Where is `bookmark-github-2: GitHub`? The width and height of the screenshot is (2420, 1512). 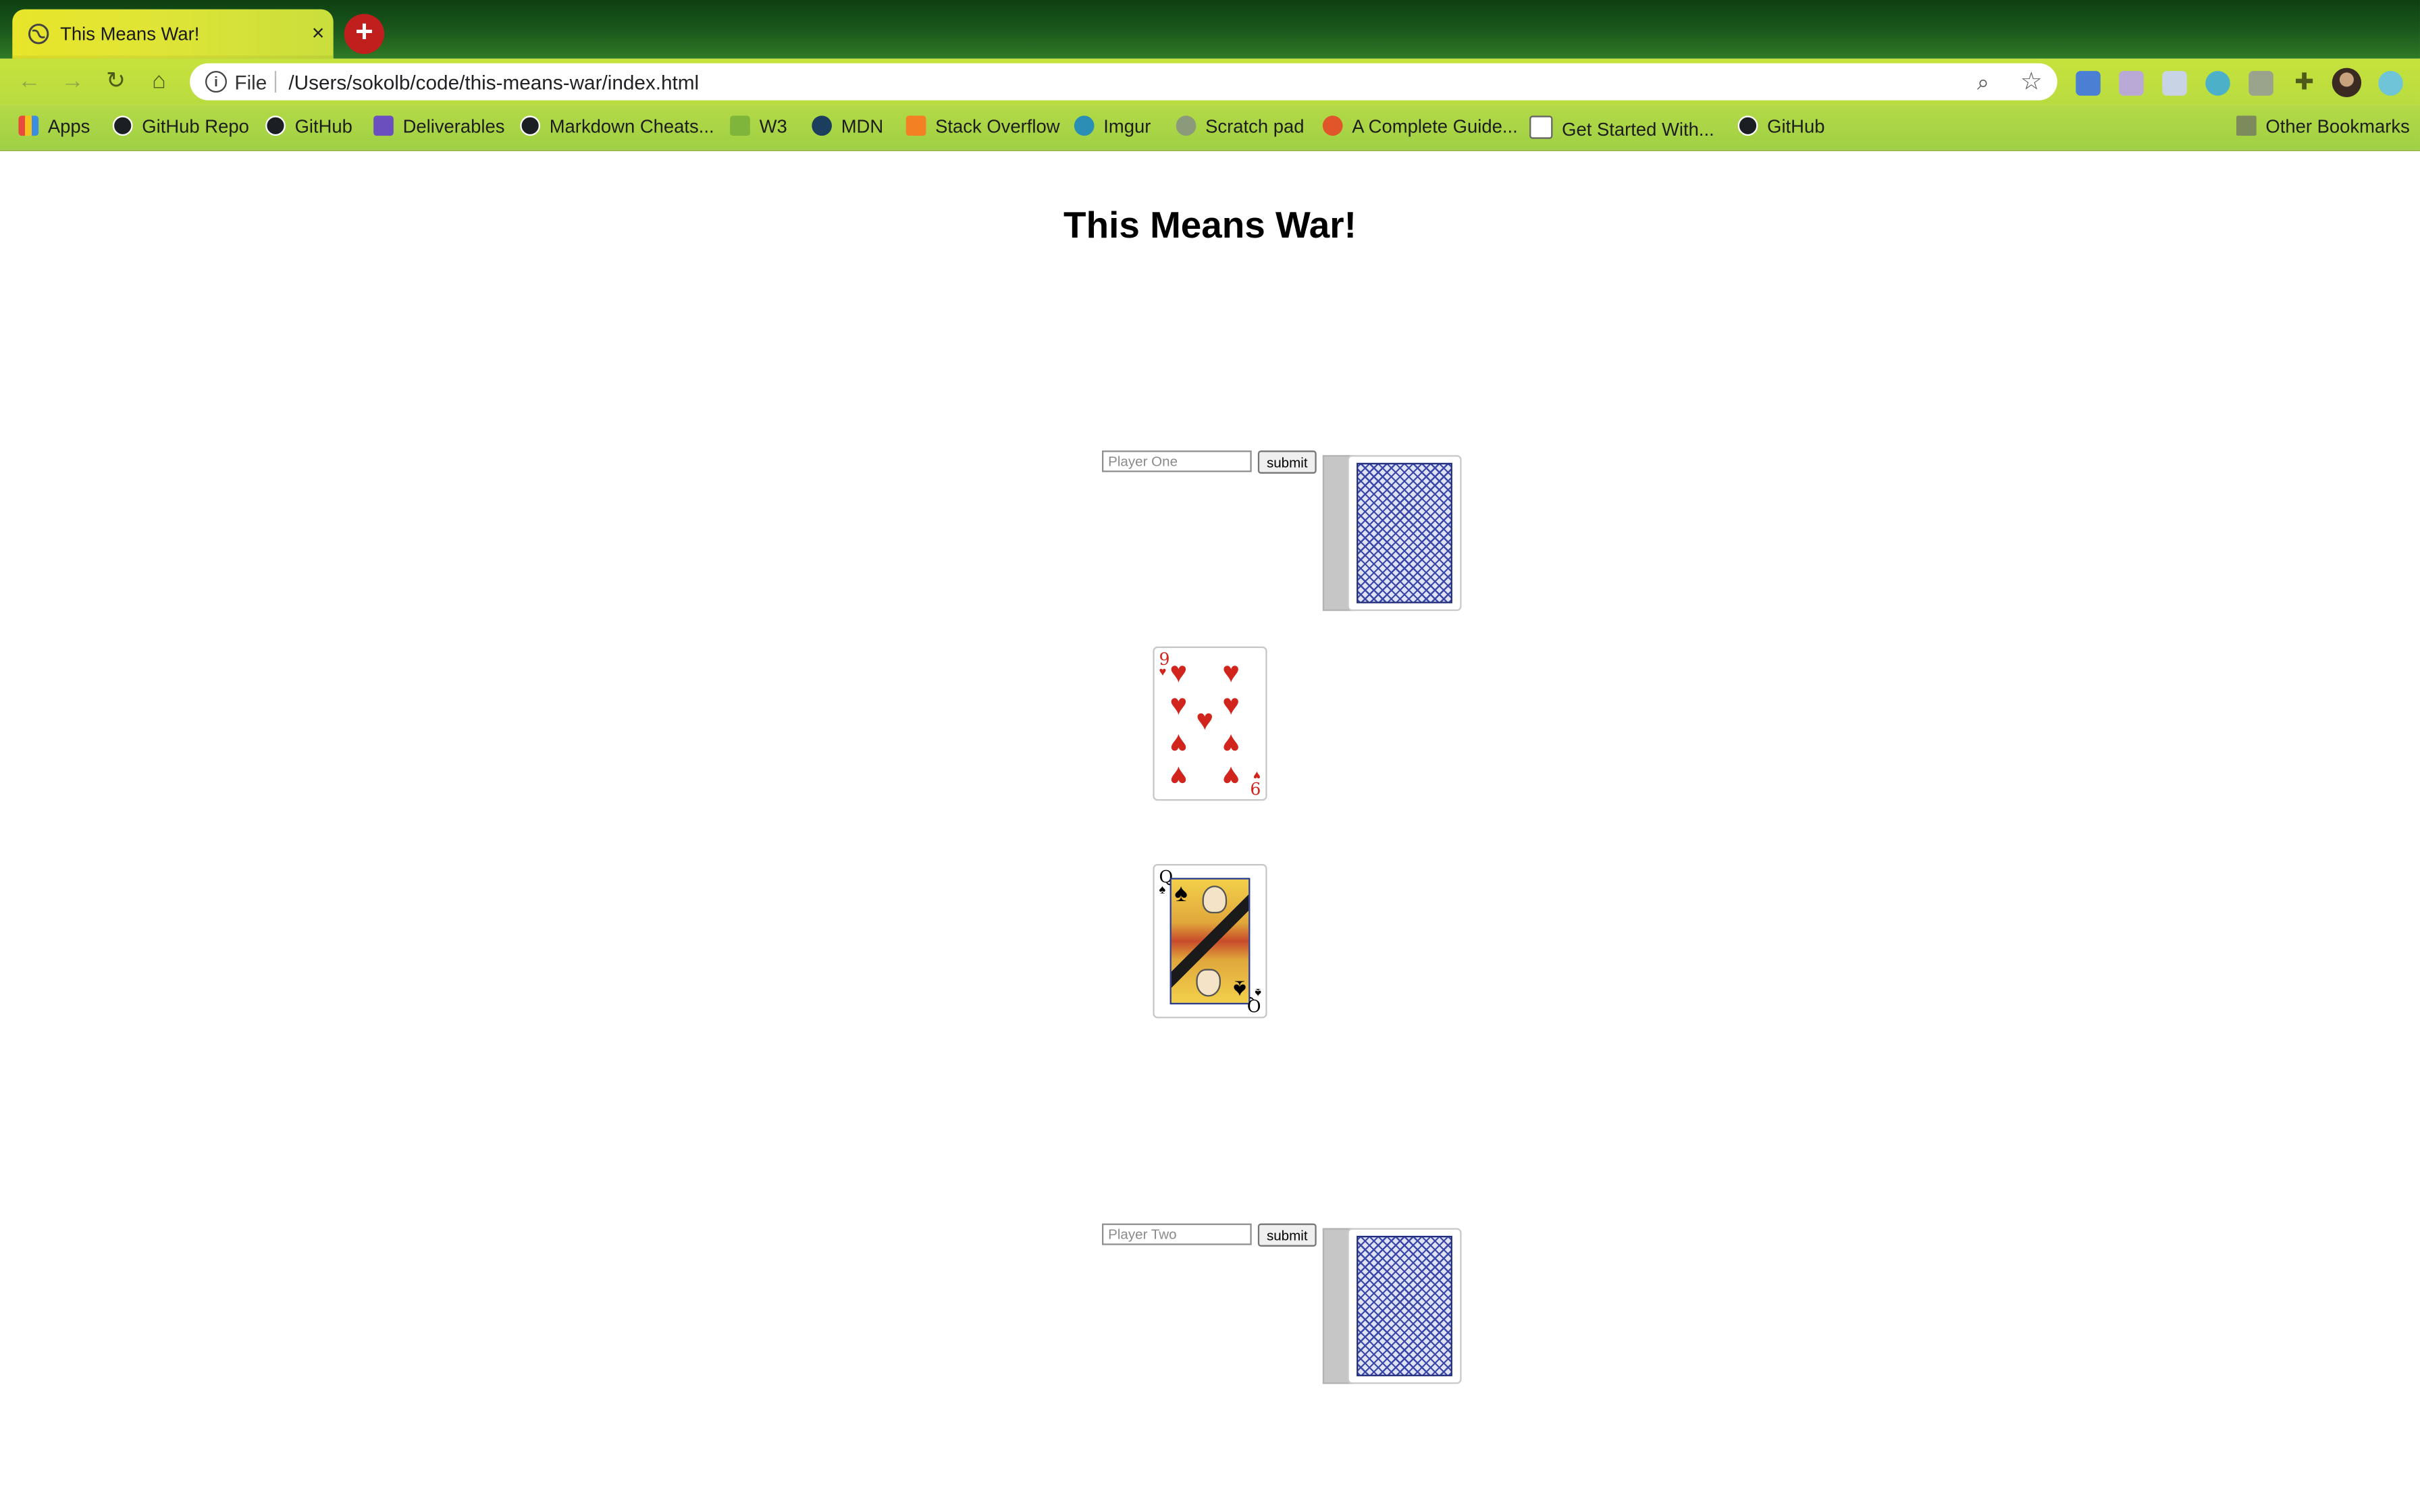 bookmark-github-2: GitHub is located at coordinates (1781, 127).